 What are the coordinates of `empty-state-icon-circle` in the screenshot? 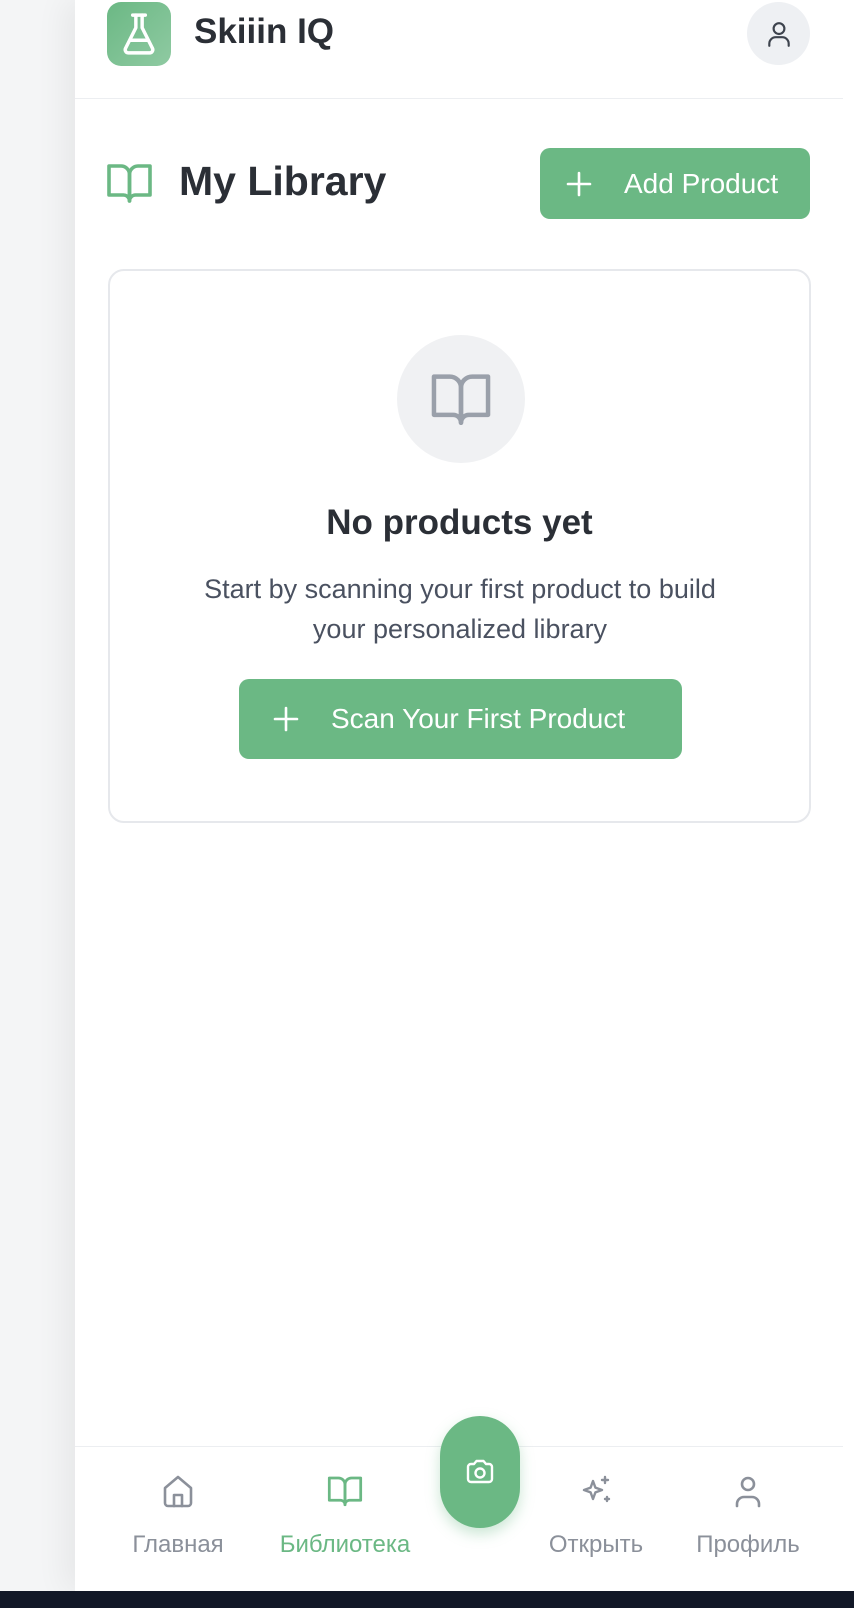 It's located at (461, 399).